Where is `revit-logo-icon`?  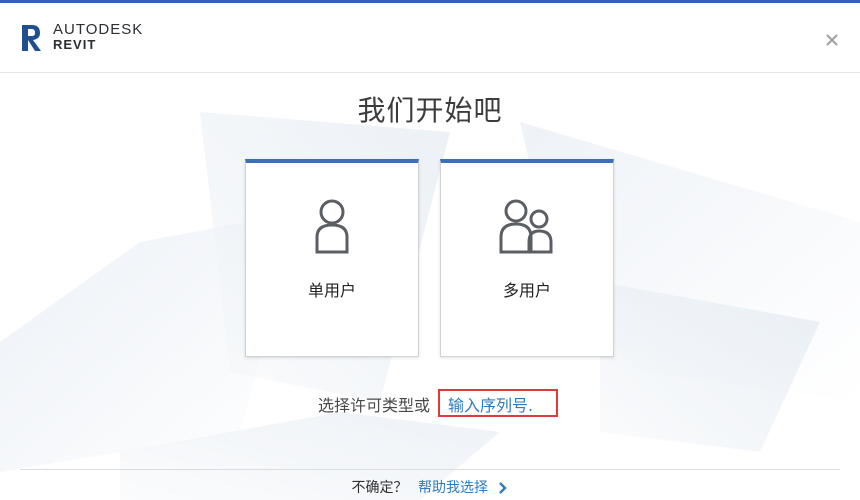
revit-logo-icon is located at coordinates (31, 38).